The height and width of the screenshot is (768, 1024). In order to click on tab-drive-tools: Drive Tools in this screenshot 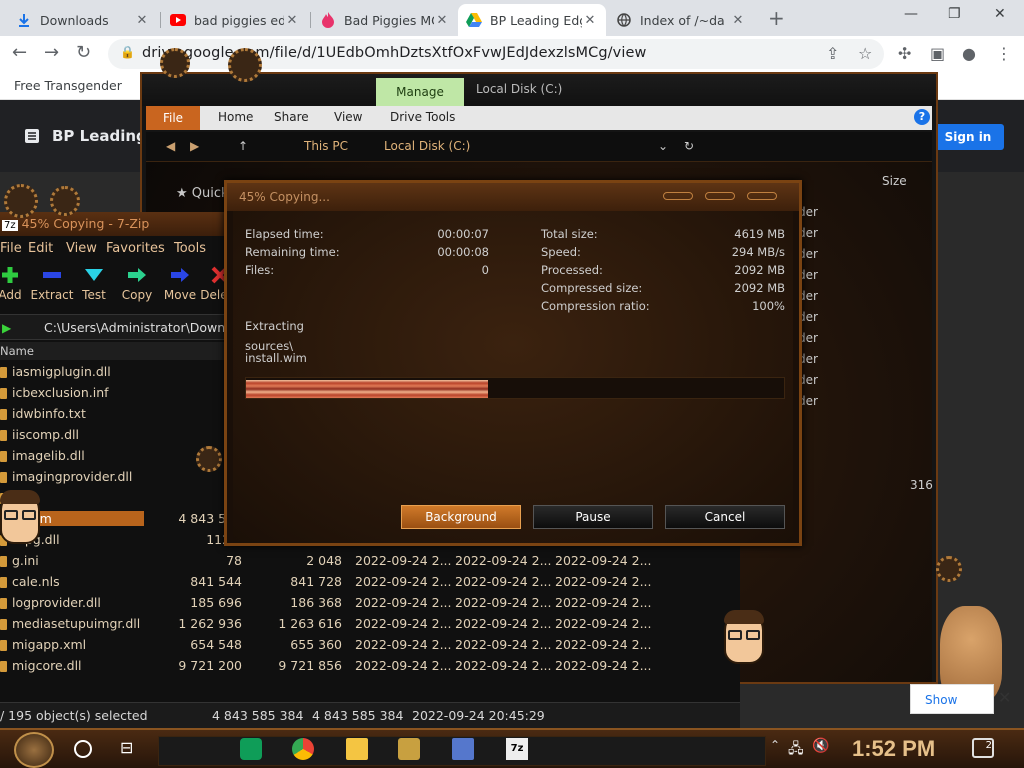, I will do `click(422, 117)`.